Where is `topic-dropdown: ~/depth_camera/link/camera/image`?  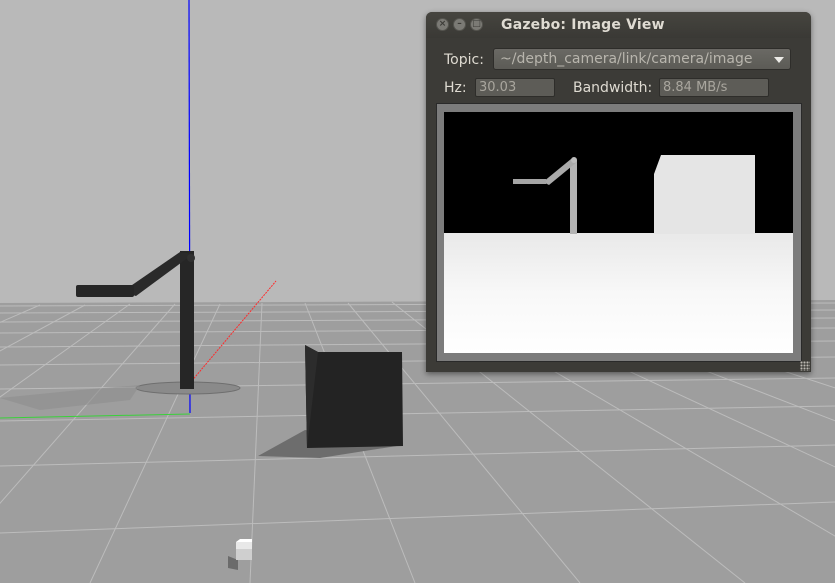 topic-dropdown: ~/depth_camera/link/camera/image is located at coordinates (642, 59).